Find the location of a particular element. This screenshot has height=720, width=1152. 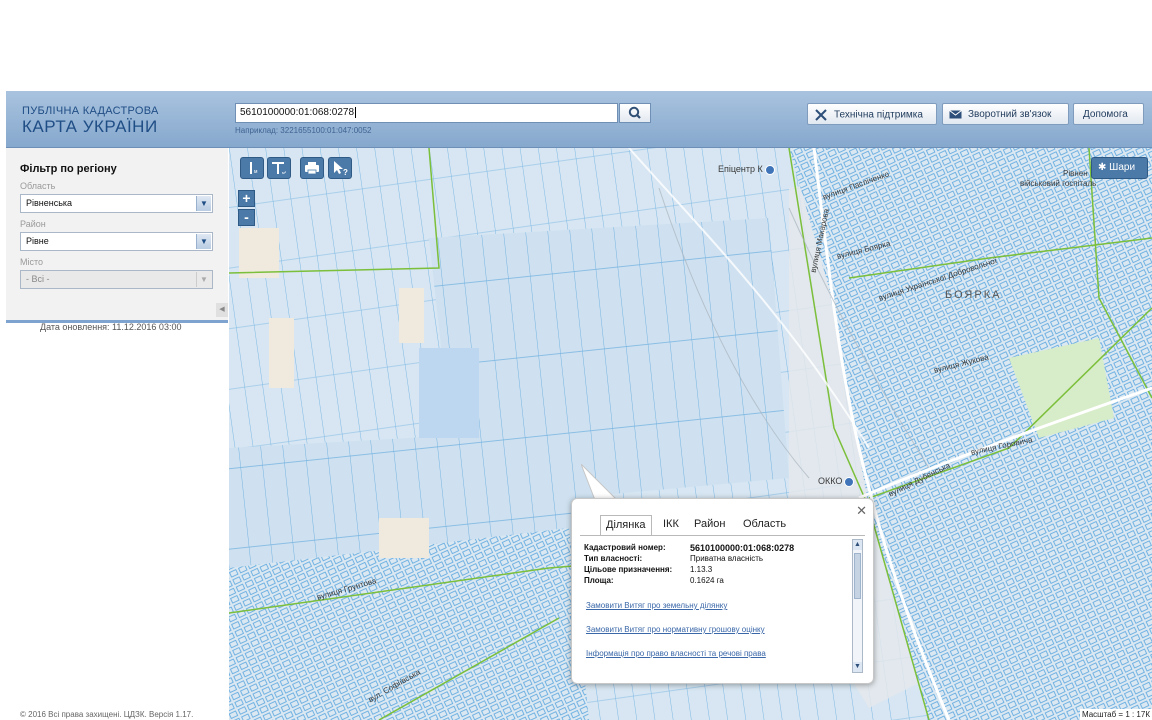

order-parcel-extract-link: Замовити Витяг про земельну ділянку is located at coordinates (656, 605).